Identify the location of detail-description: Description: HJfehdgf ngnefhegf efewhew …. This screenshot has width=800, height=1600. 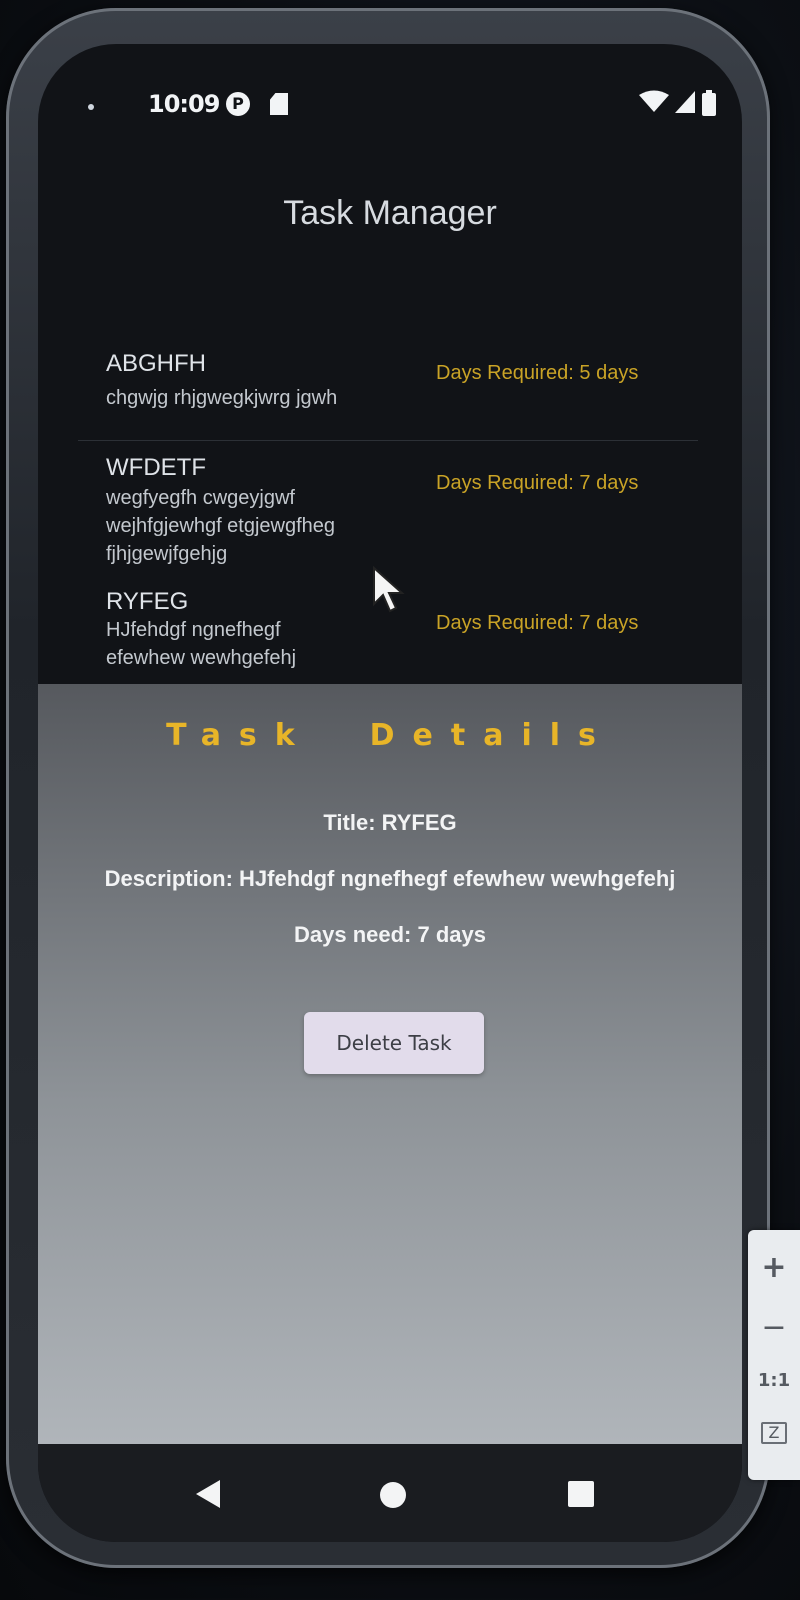
(390, 878).